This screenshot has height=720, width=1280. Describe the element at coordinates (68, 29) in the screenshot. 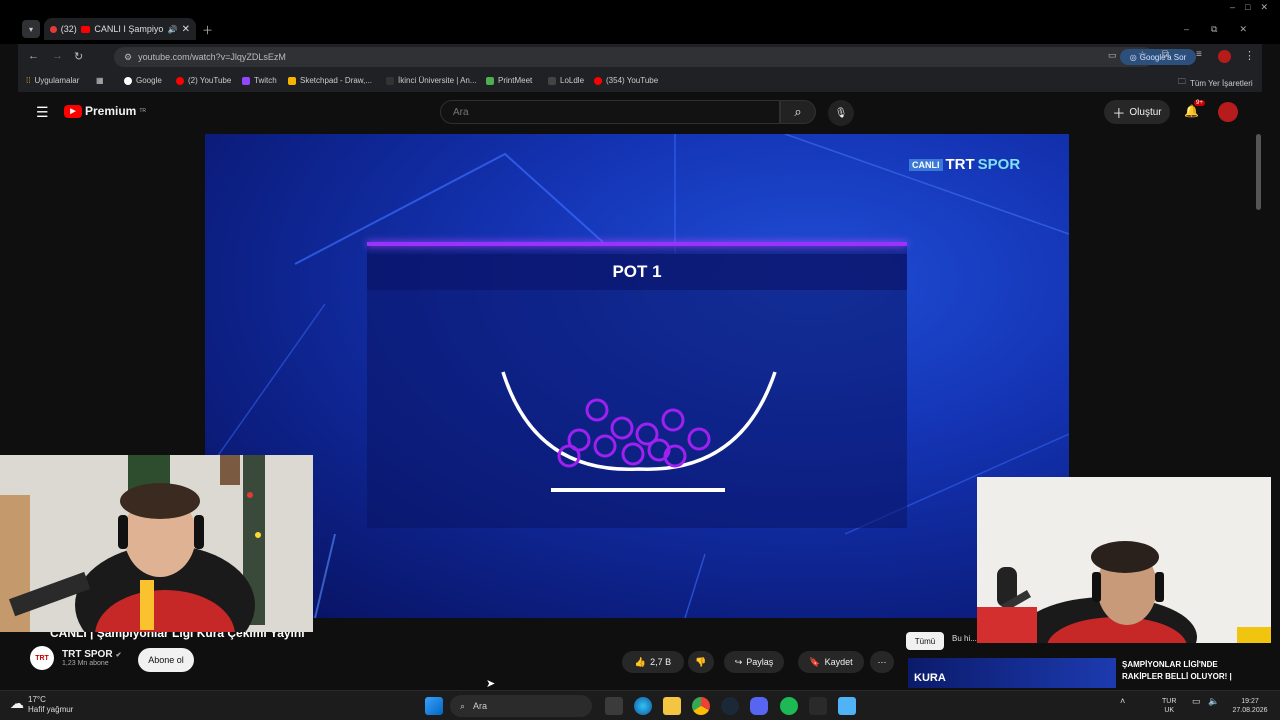

I see `tab-count: (32)` at that location.